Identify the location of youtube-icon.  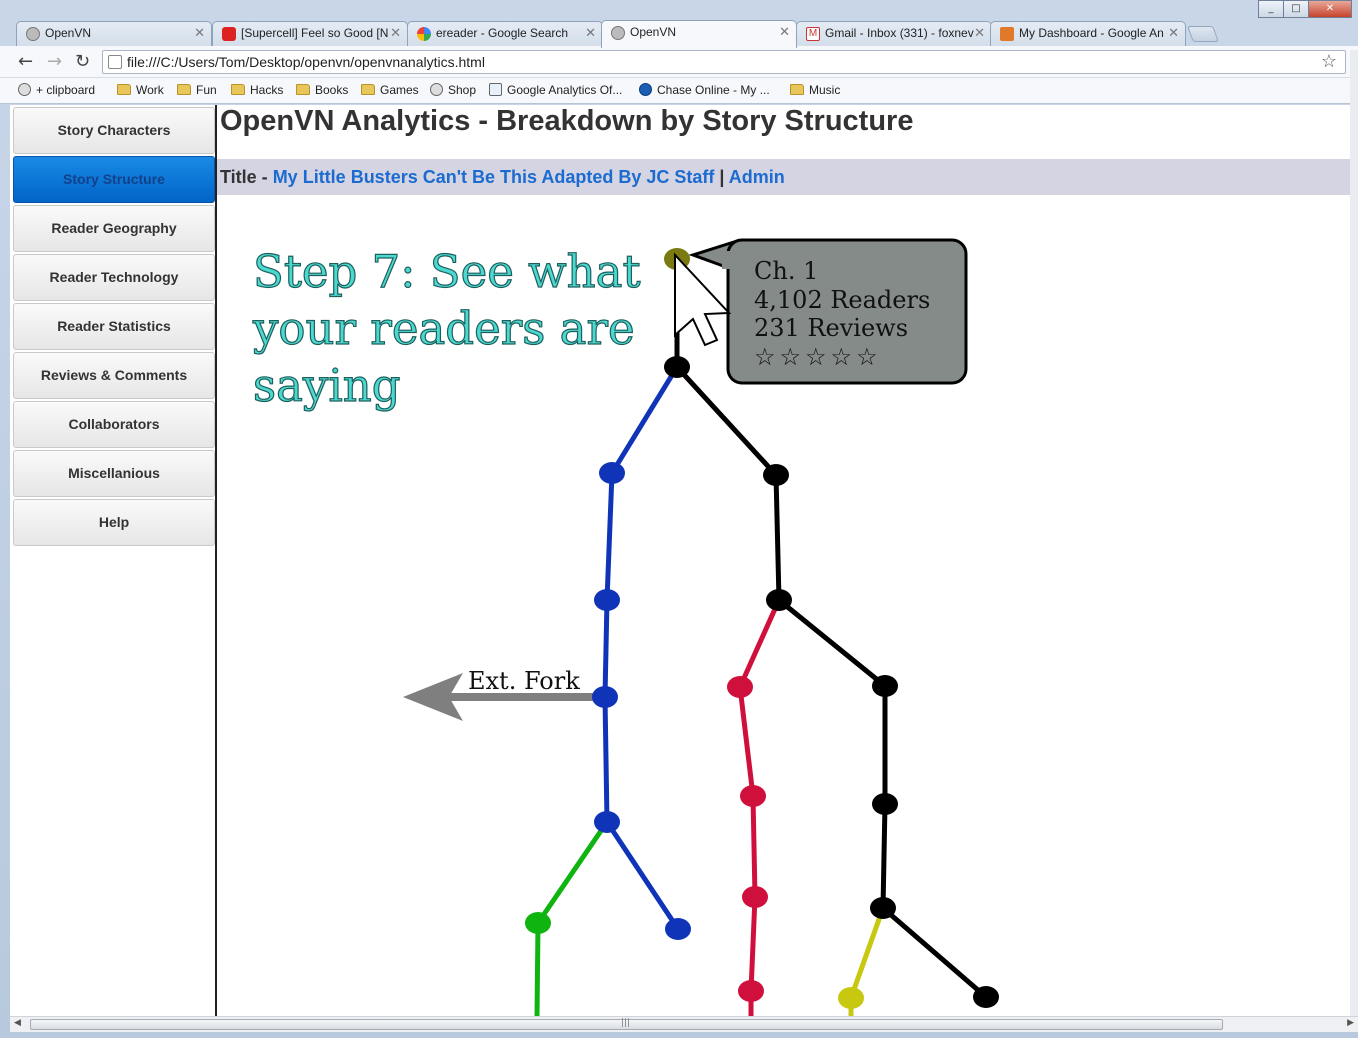
(229, 34).